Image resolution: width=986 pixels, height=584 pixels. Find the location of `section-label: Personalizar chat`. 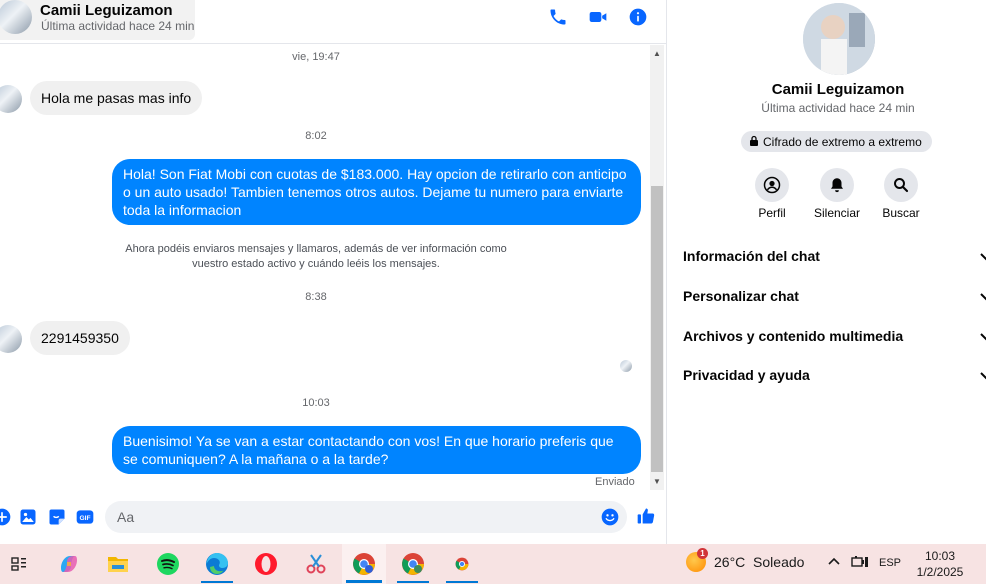

section-label: Personalizar chat is located at coordinates (741, 296).